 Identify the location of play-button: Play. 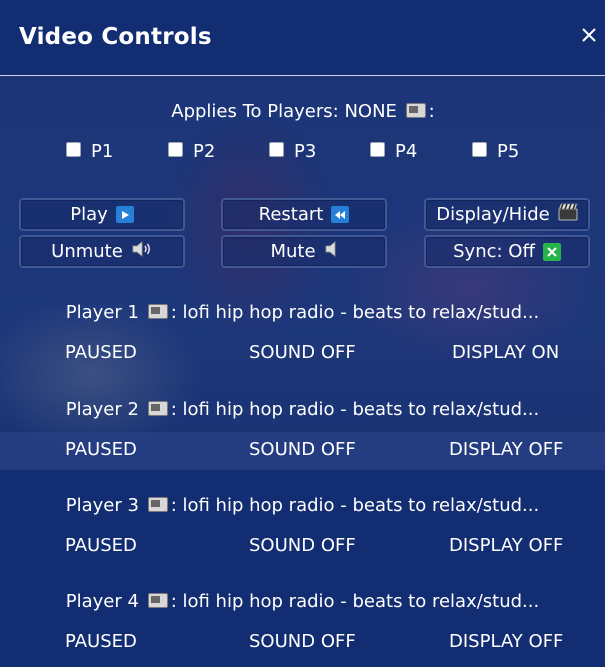
(102, 214).